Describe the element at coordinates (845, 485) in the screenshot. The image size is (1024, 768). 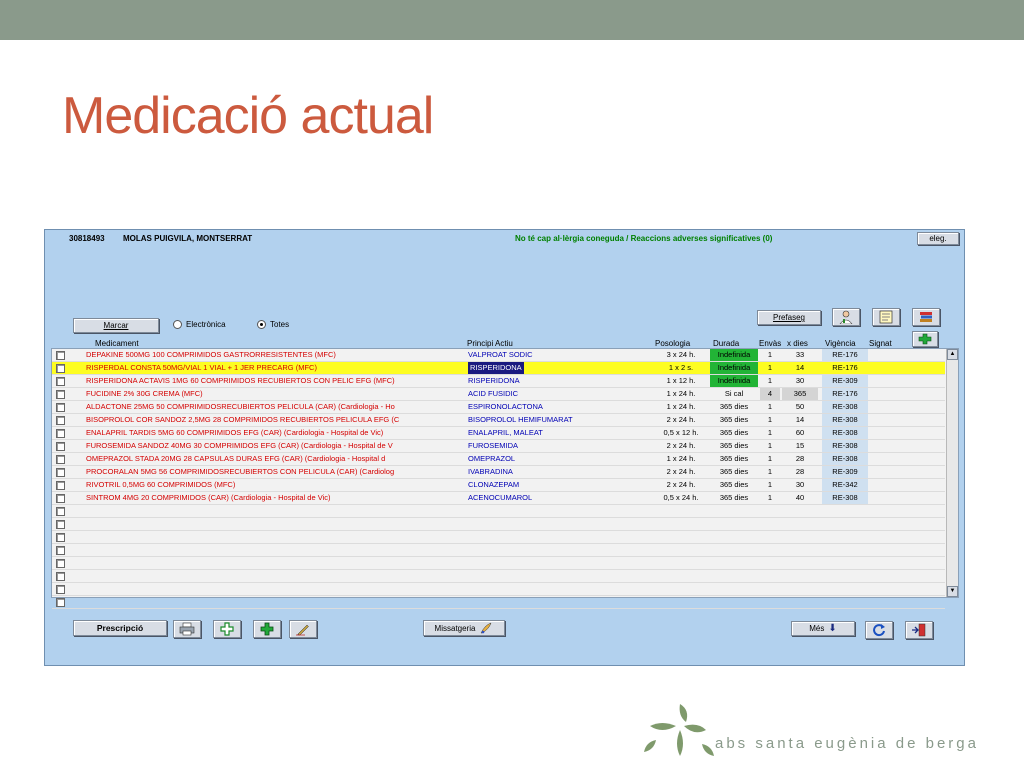
I see `cell-vigencia: RE-342` at that location.